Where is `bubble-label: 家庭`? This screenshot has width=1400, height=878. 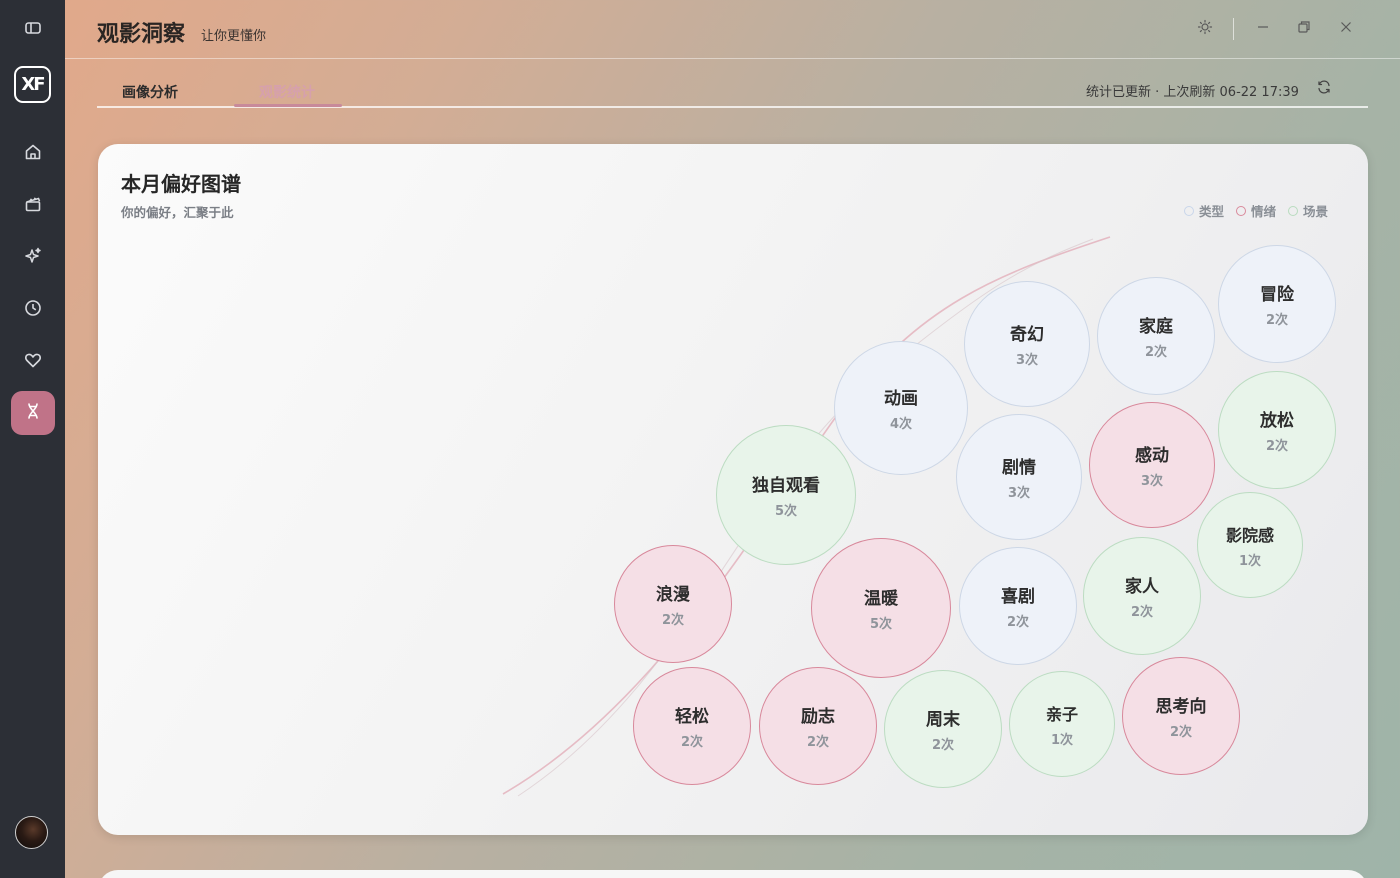 bubble-label: 家庭 is located at coordinates (1156, 327).